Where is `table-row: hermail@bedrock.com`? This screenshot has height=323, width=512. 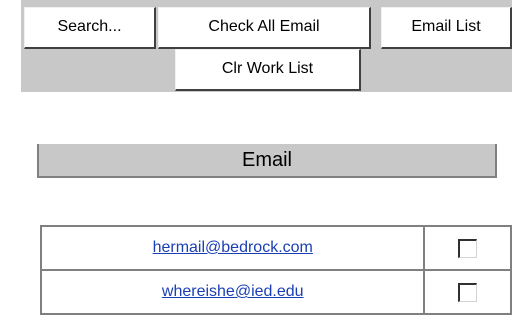
table-row: hermail@bedrock.com is located at coordinates (275, 248).